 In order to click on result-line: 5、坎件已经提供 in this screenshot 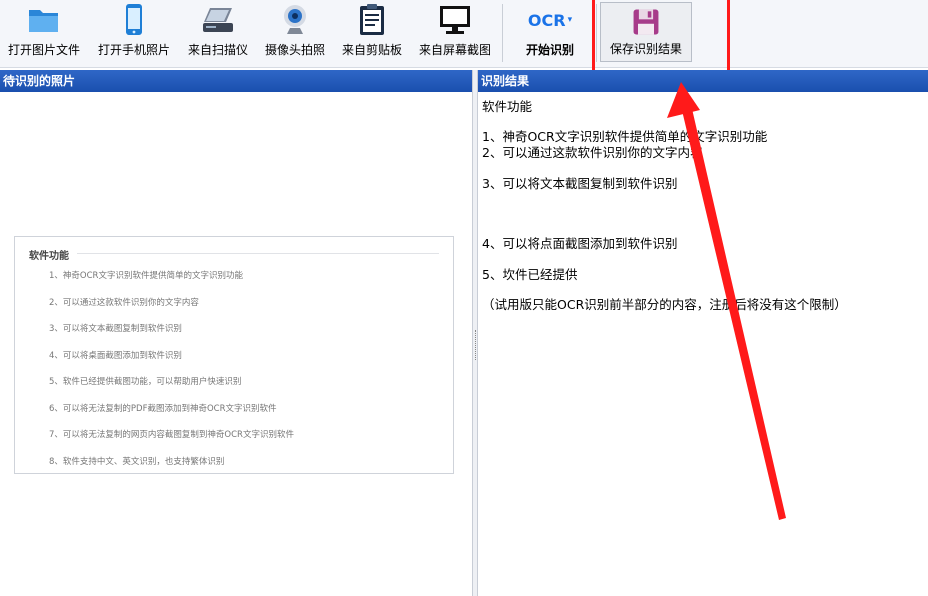, I will do `click(530, 274)`.